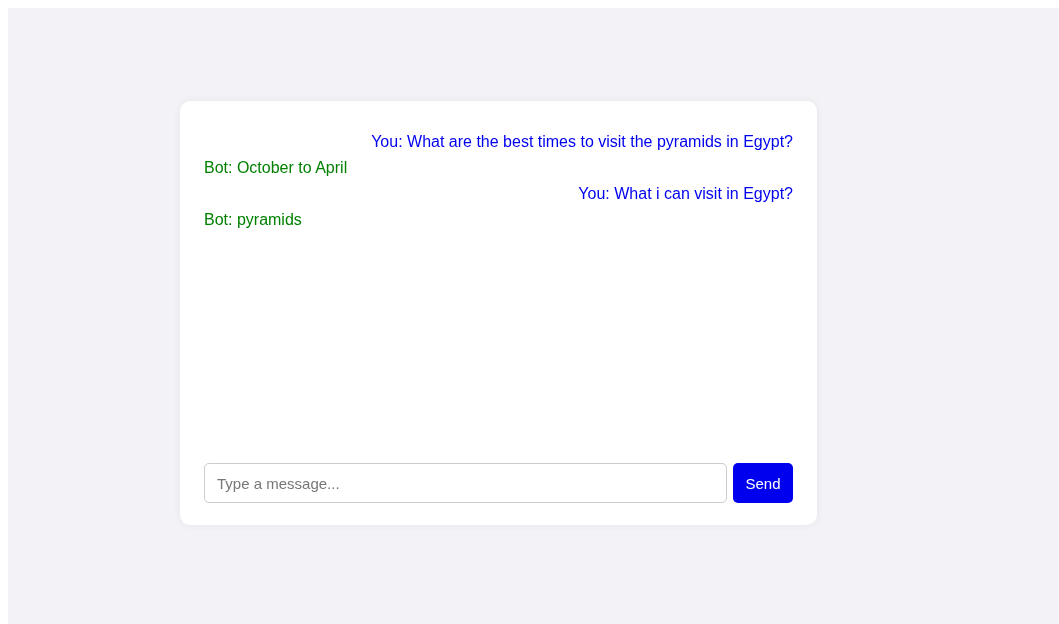 The width and height of the screenshot is (1059, 624). What do you see at coordinates (763, 483) in the screenshot?
I see `send-button: Send` at bounding box center [763, 483].